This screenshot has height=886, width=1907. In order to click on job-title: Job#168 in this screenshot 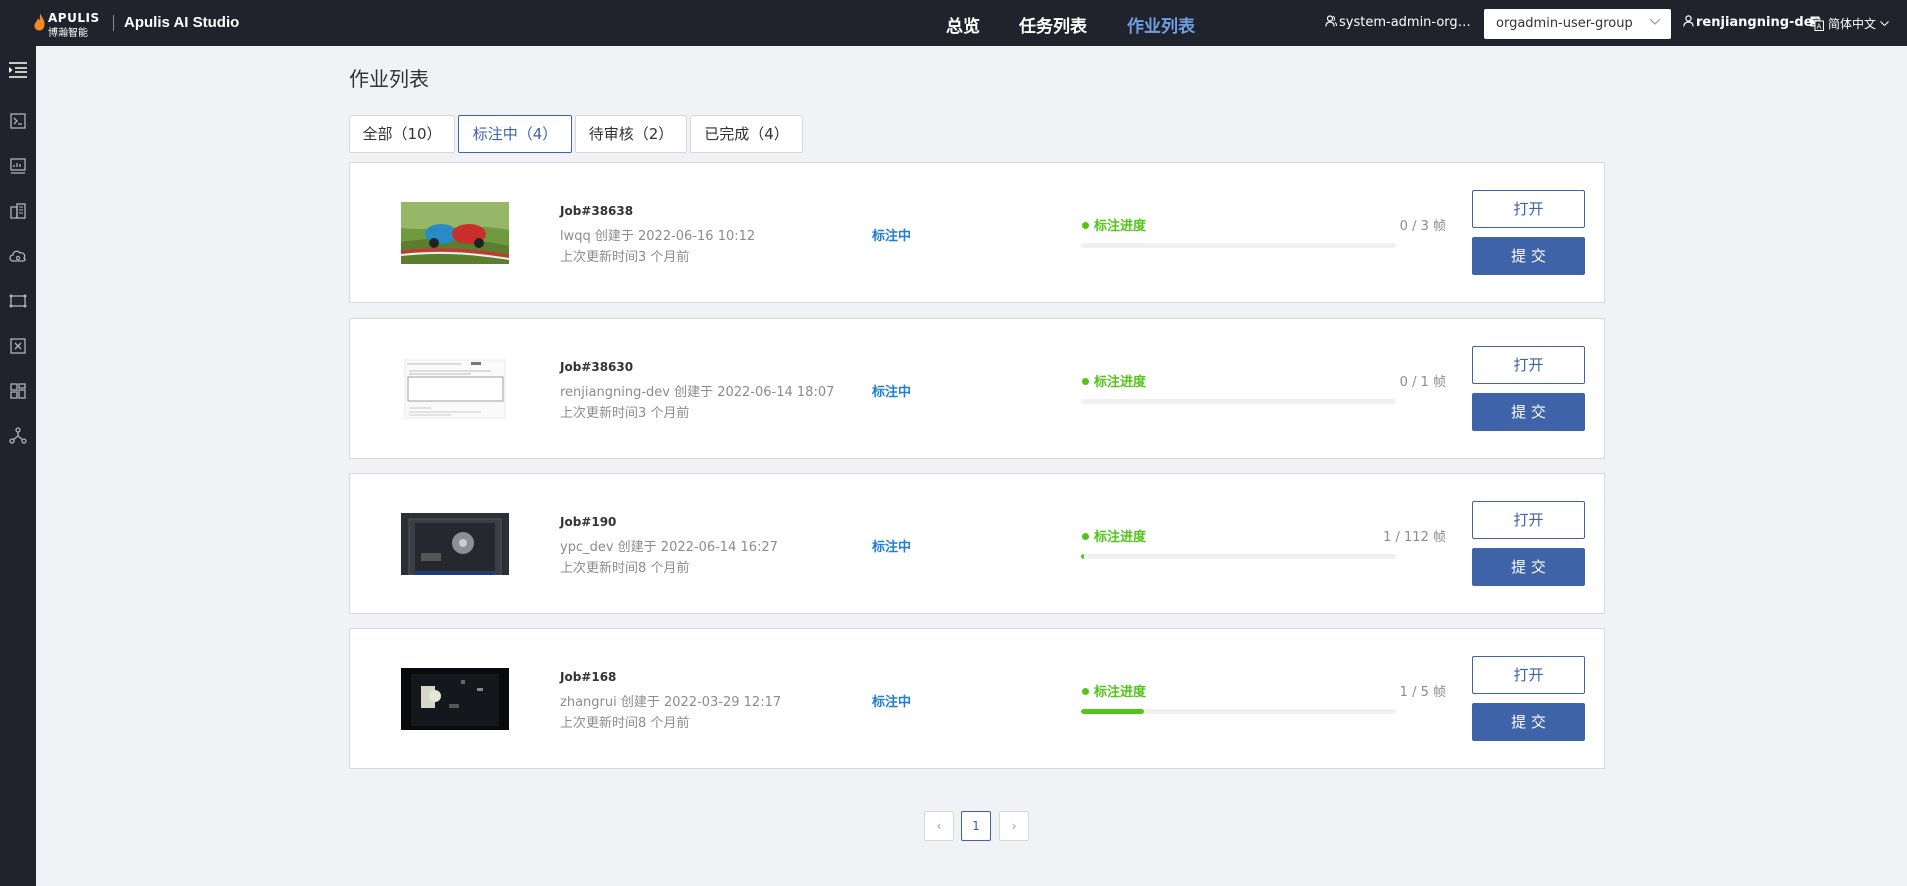, I will do `click(588, 677)`.